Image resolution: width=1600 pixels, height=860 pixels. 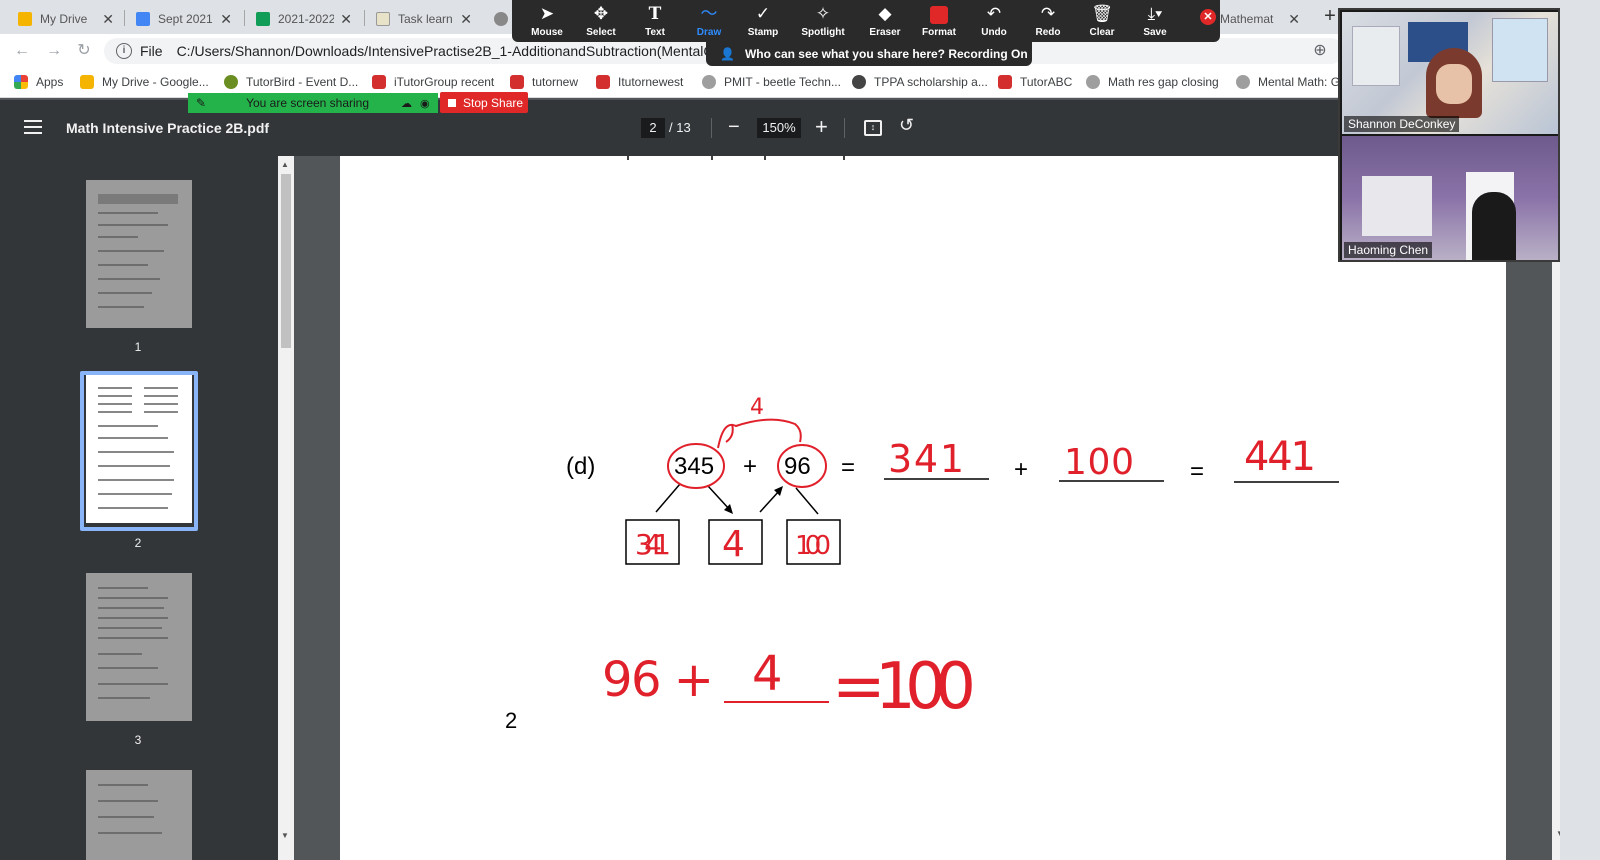 I want to click on zoom-level-input: 150%, so click(x=779, y=128).